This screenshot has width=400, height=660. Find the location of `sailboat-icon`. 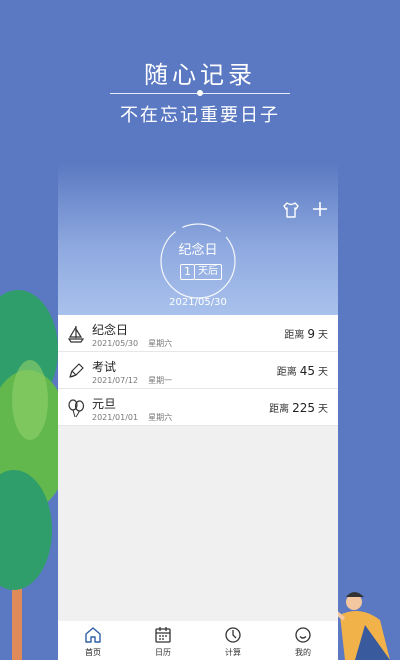

sailboat-icon is located at coordinates (76, 334).